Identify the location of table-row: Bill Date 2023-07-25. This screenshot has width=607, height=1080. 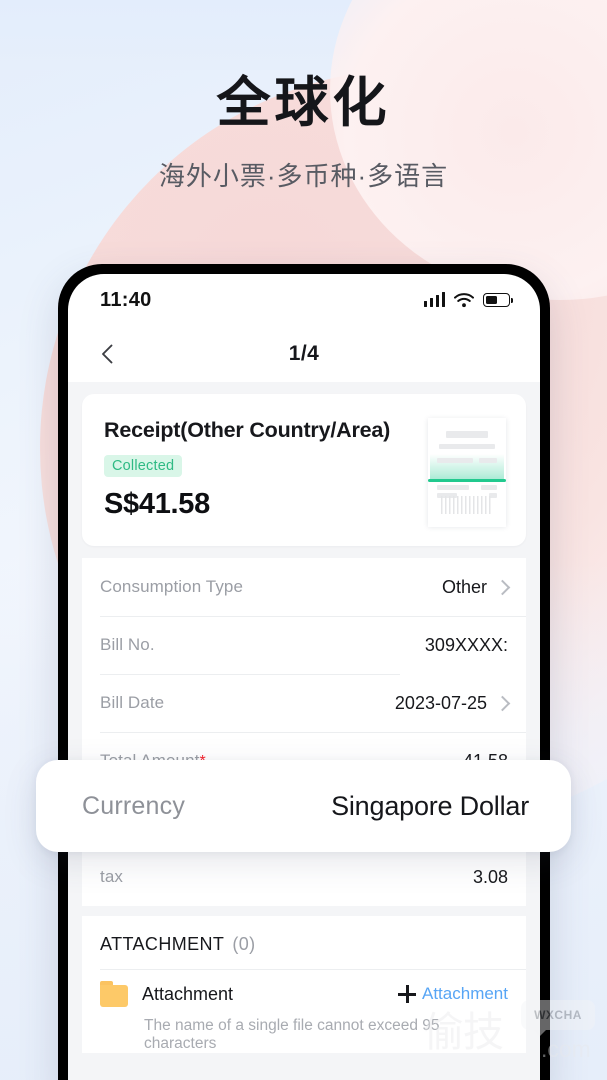
(304, 703).